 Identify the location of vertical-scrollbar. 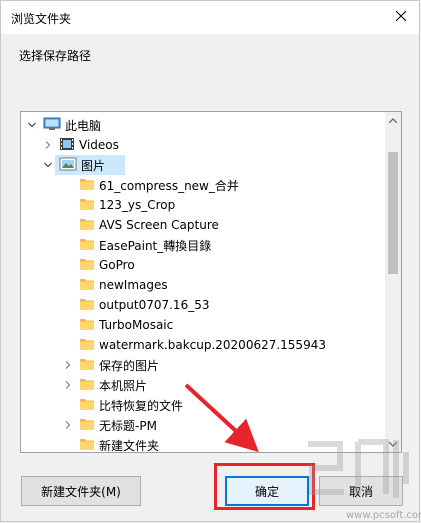
(393, 282).